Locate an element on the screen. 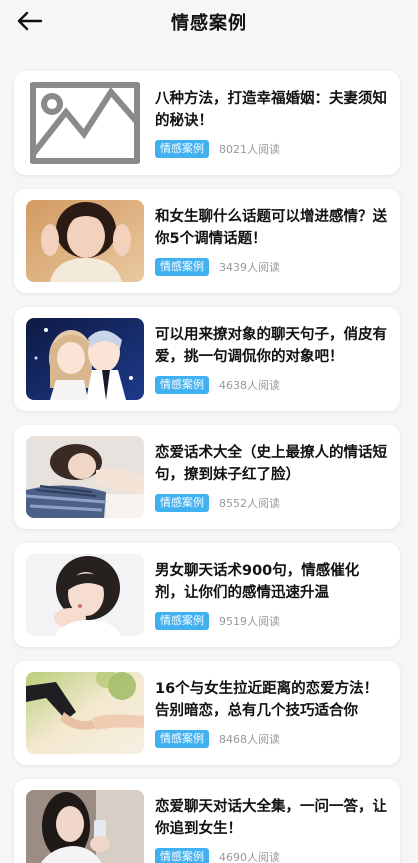 The image size is (418, 863). read-count: 4690人阅读 is located at coordinates (249, 857).